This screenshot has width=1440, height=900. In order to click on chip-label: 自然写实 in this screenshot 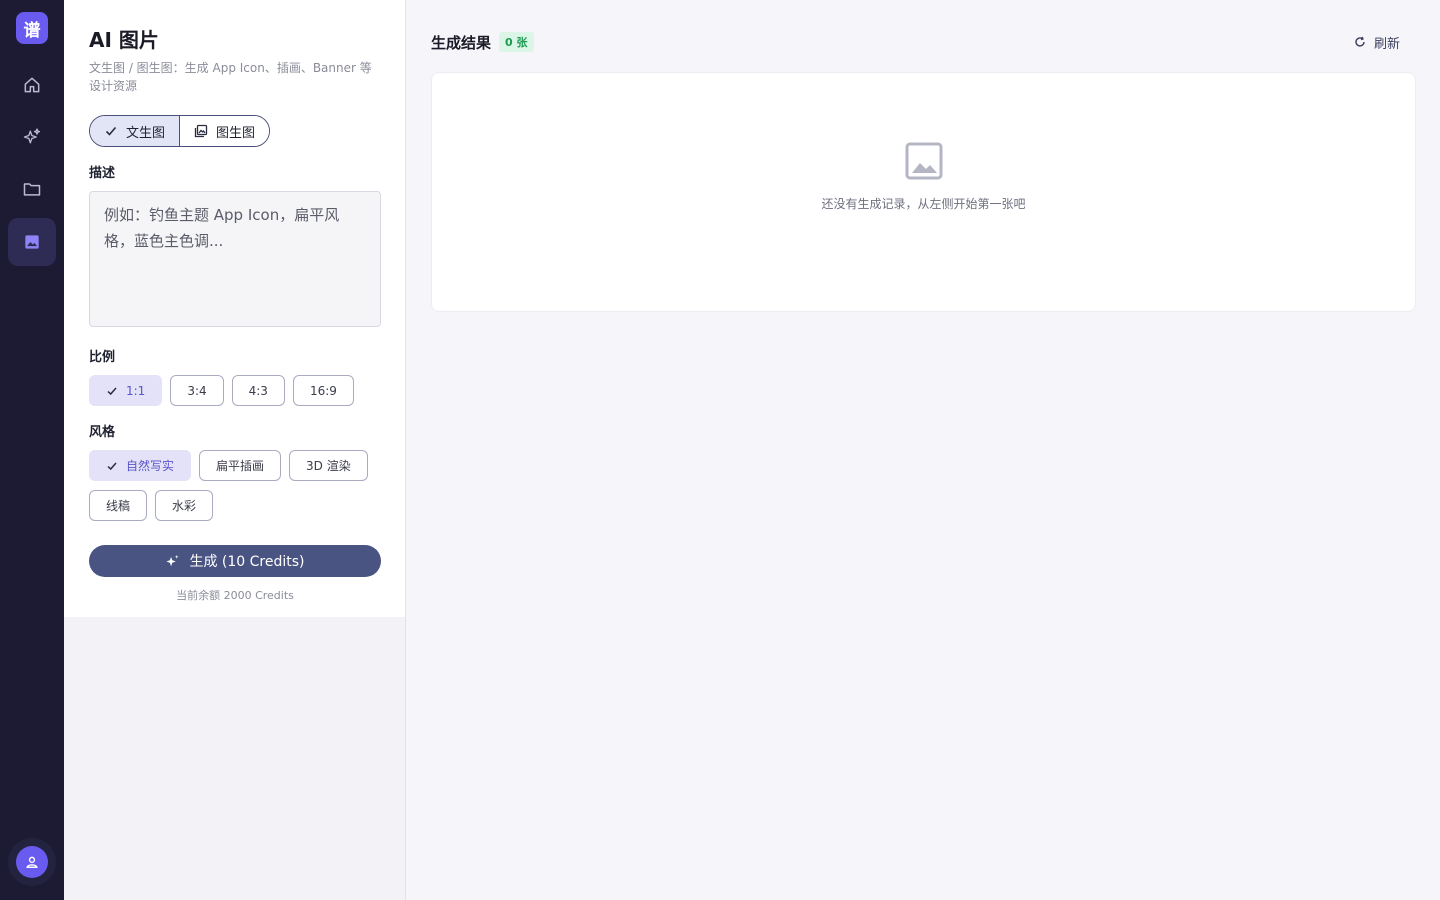, I will do `click(150, 466)`.